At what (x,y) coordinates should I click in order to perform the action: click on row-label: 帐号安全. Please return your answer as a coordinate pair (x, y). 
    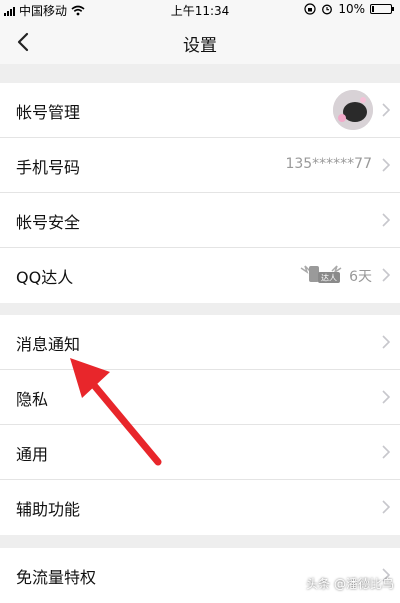
    Looking at the image, I should click on (48, 222).